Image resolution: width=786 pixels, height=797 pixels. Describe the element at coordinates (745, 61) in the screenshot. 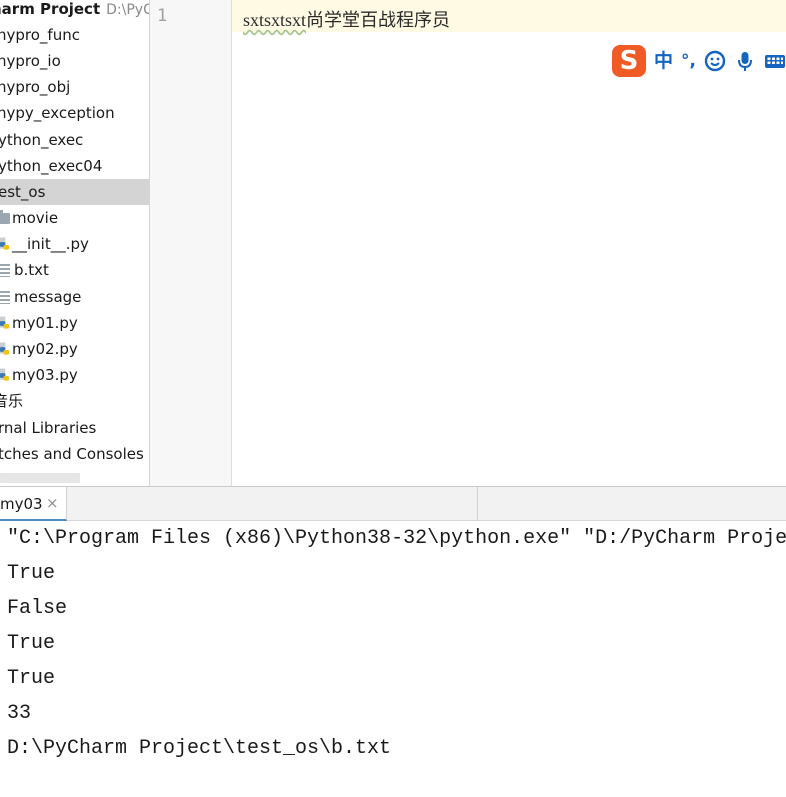

I see `microphone-icon` at that location.